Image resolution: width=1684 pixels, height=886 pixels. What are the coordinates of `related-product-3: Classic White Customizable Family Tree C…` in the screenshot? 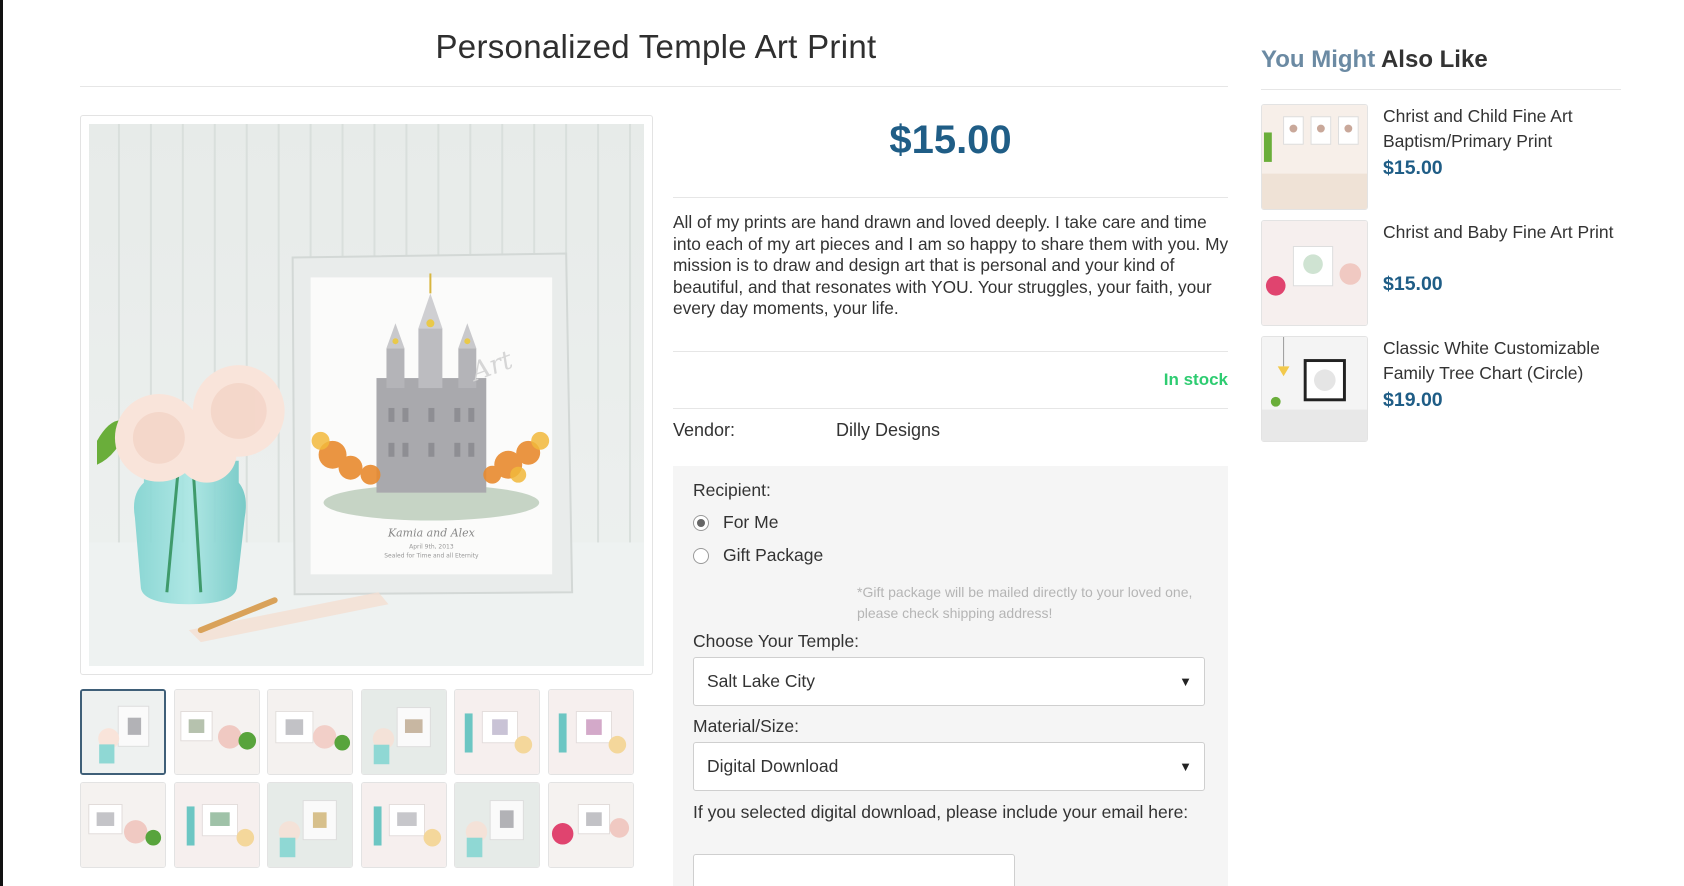 It's located at (1441, 389).